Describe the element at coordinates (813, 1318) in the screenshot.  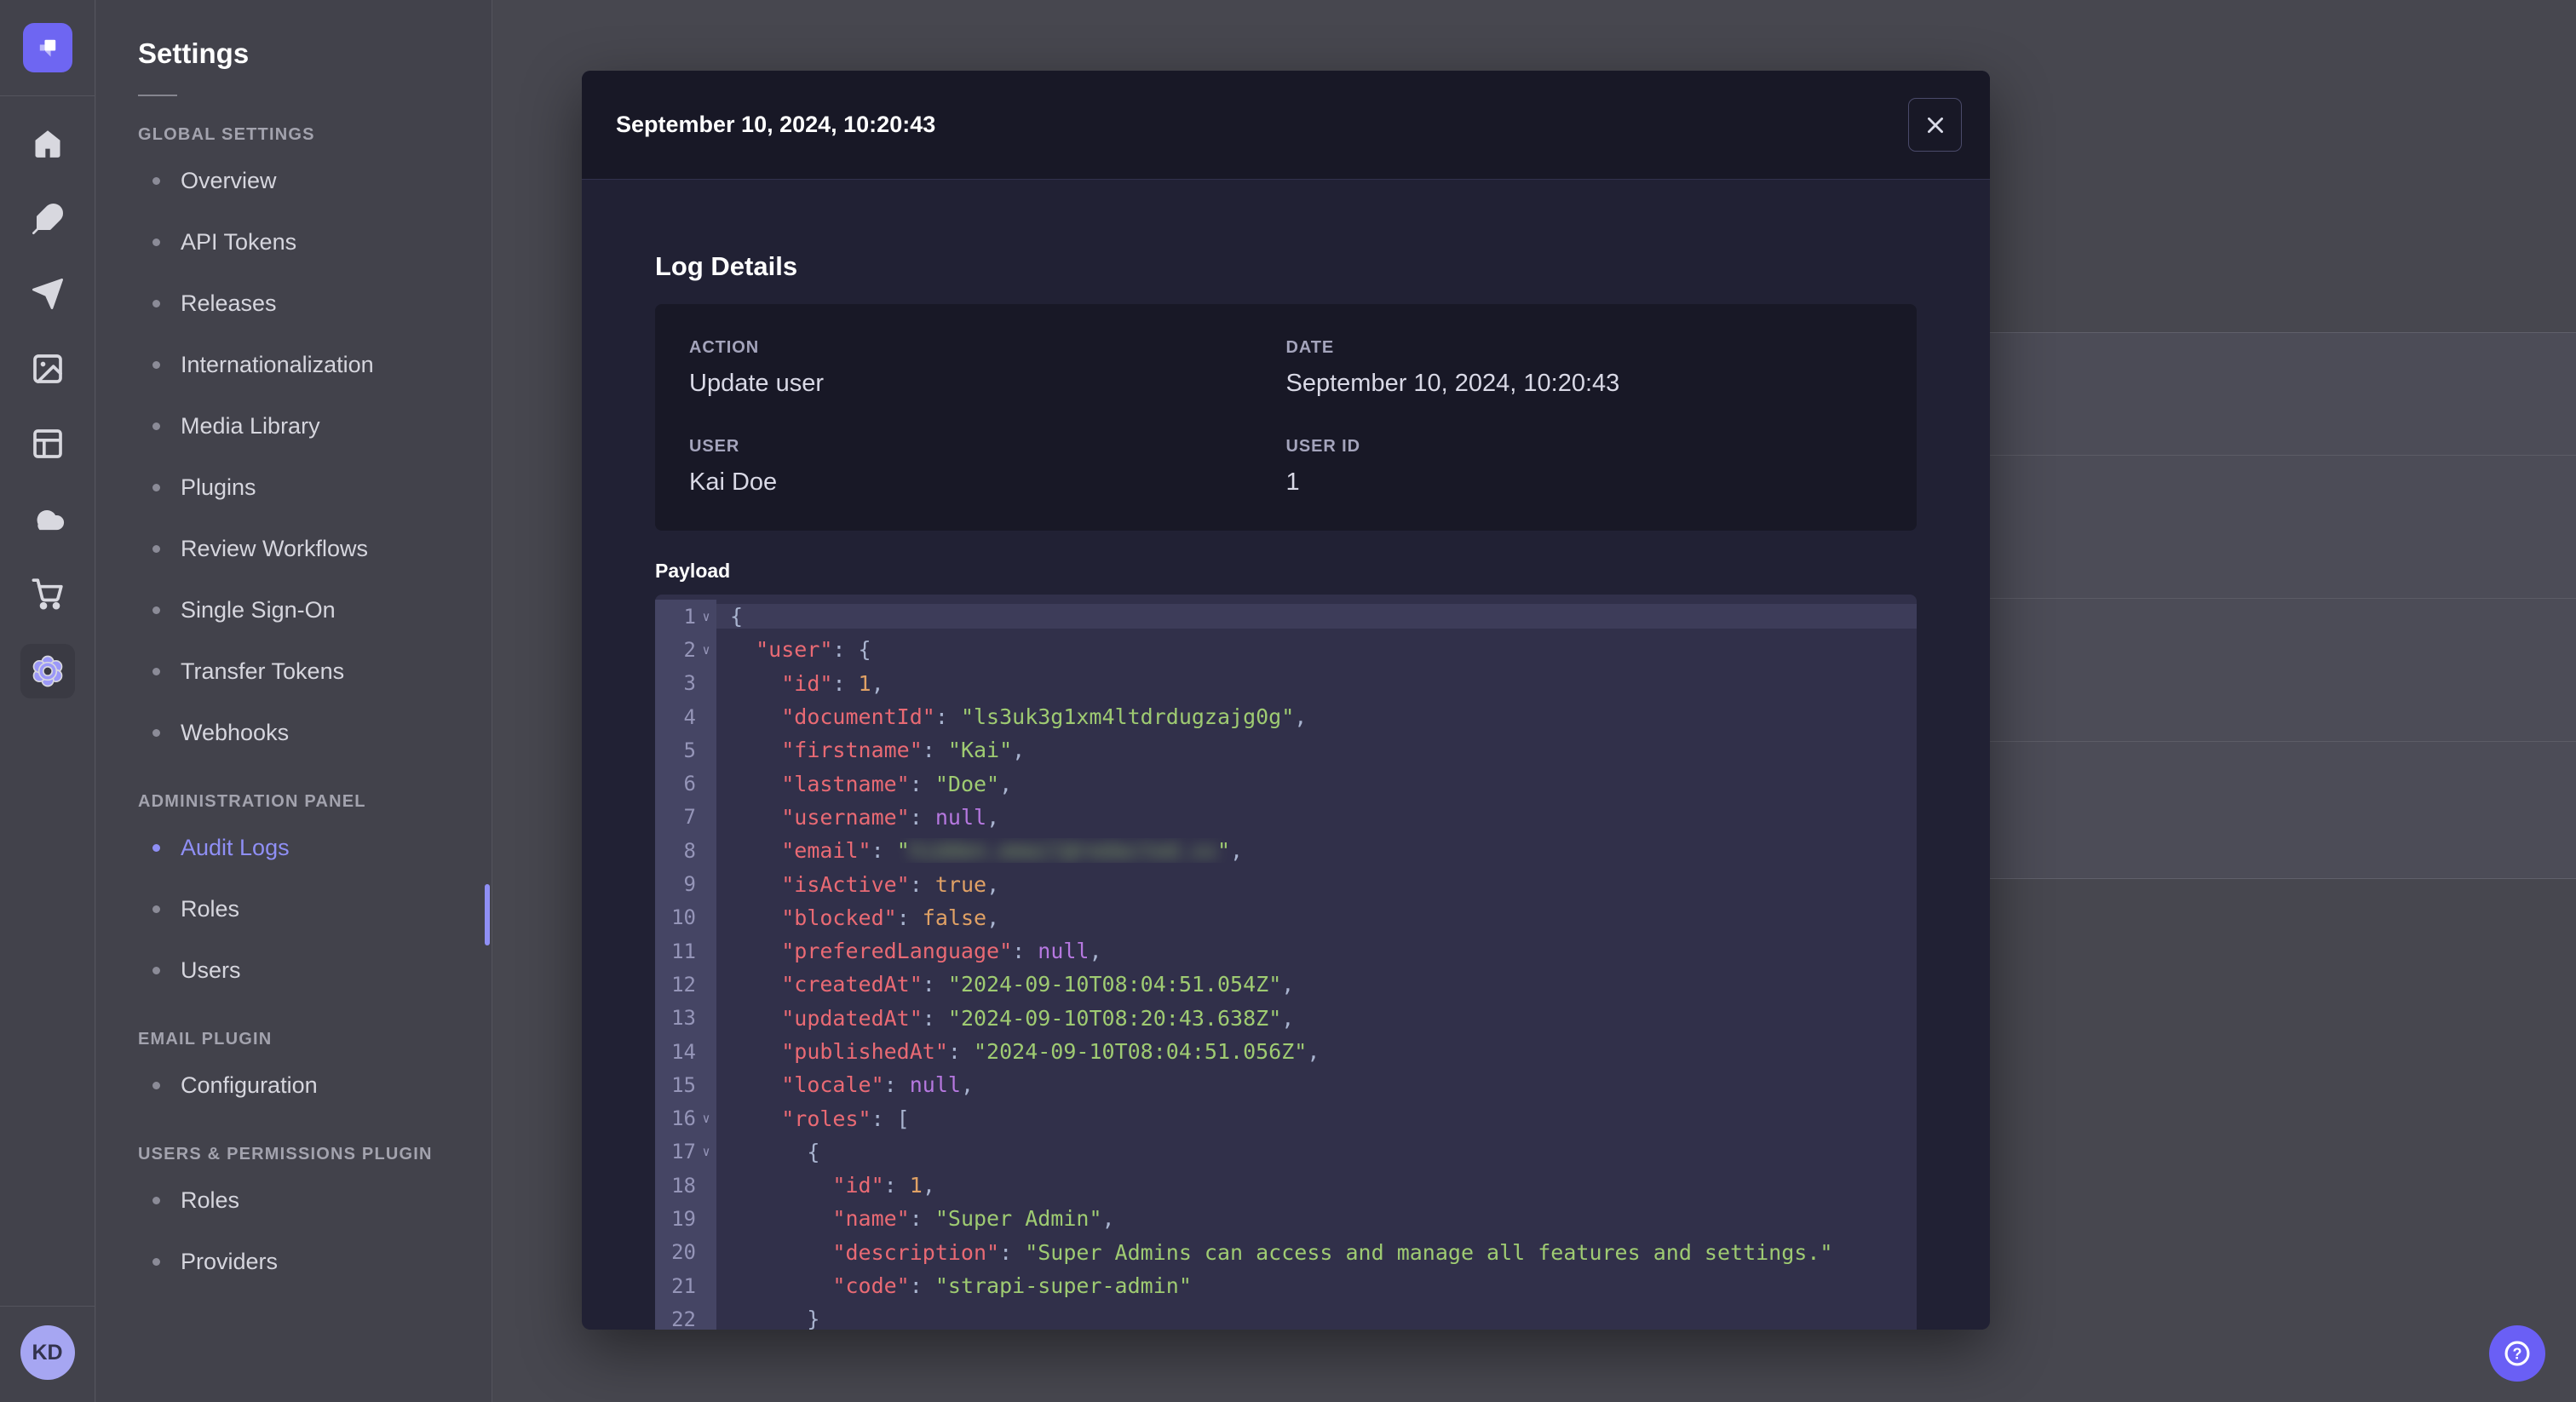
I see `code-text: }` at that location.